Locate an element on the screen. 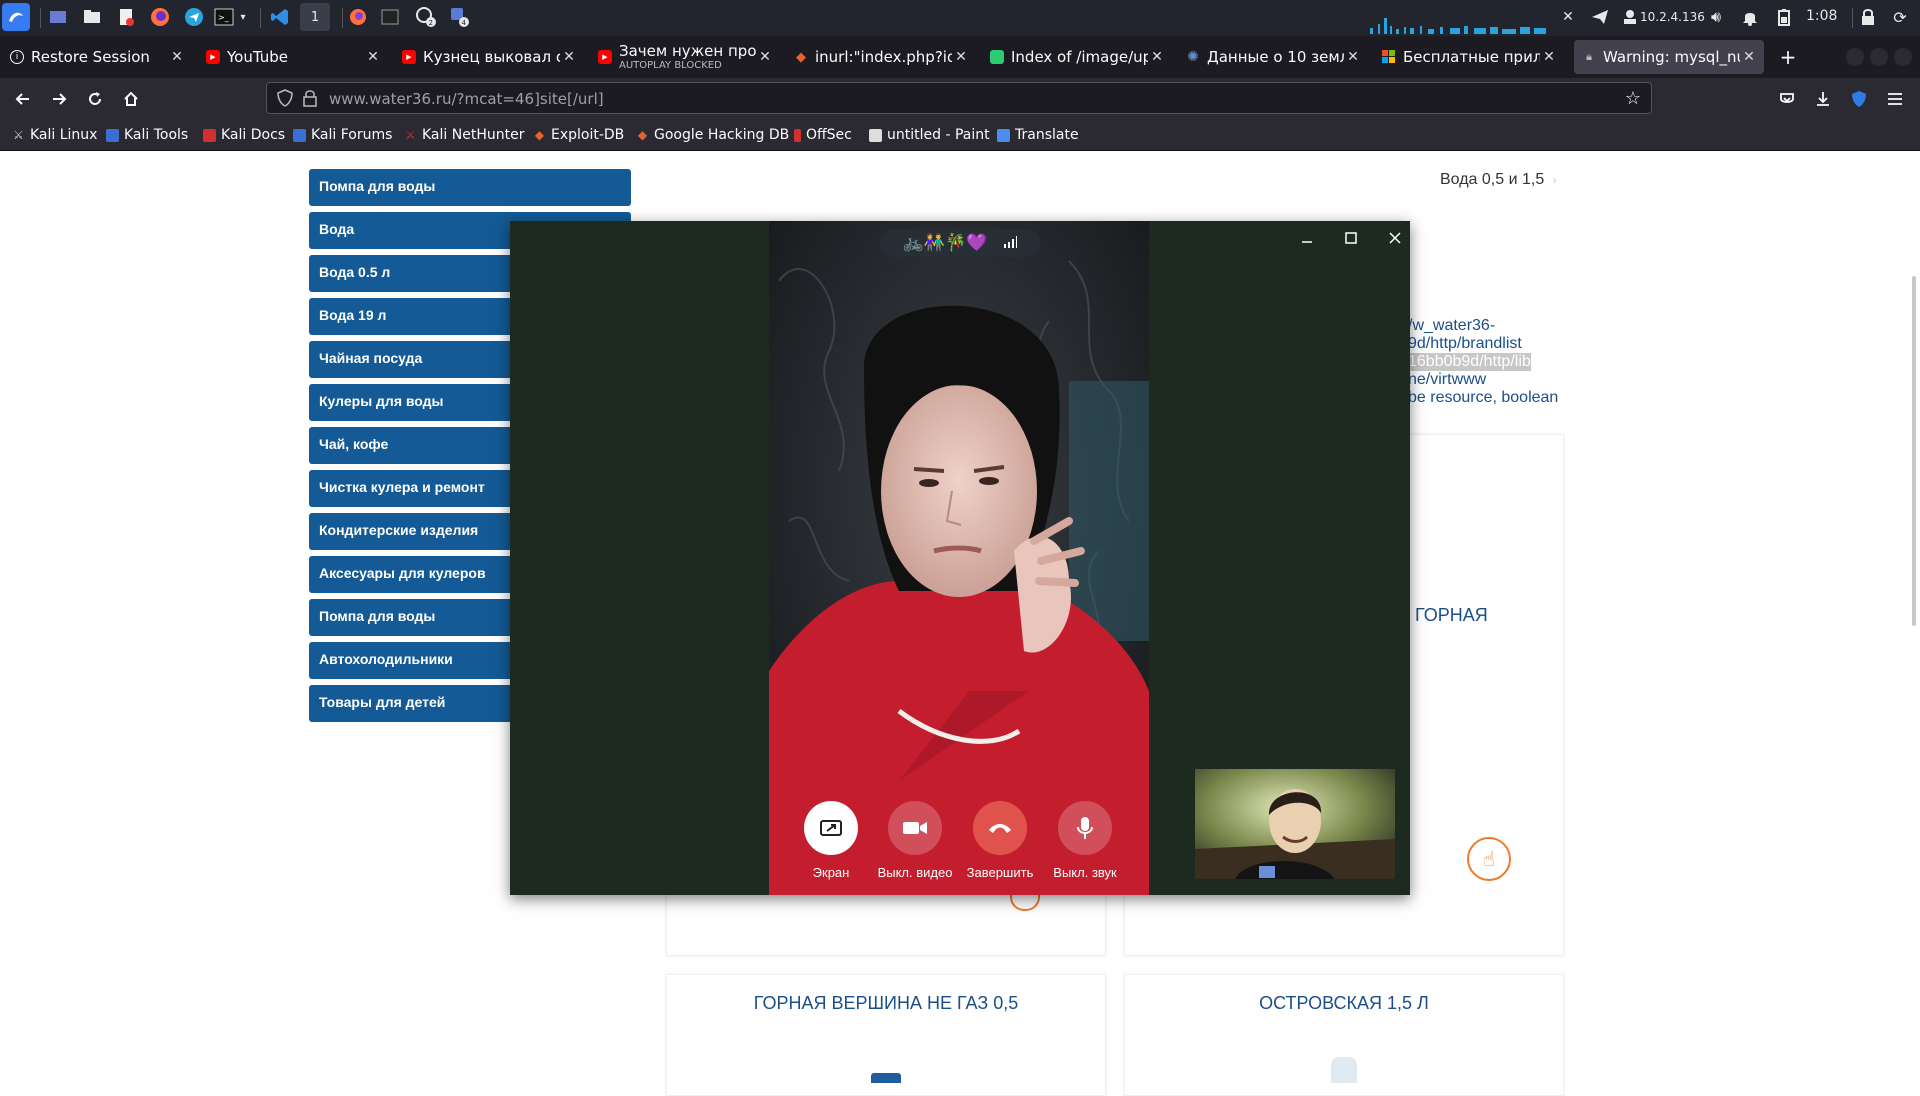  bookmark-google-hacking-db: ◆ Google Hacking DB is located at coordinates (712, 135).